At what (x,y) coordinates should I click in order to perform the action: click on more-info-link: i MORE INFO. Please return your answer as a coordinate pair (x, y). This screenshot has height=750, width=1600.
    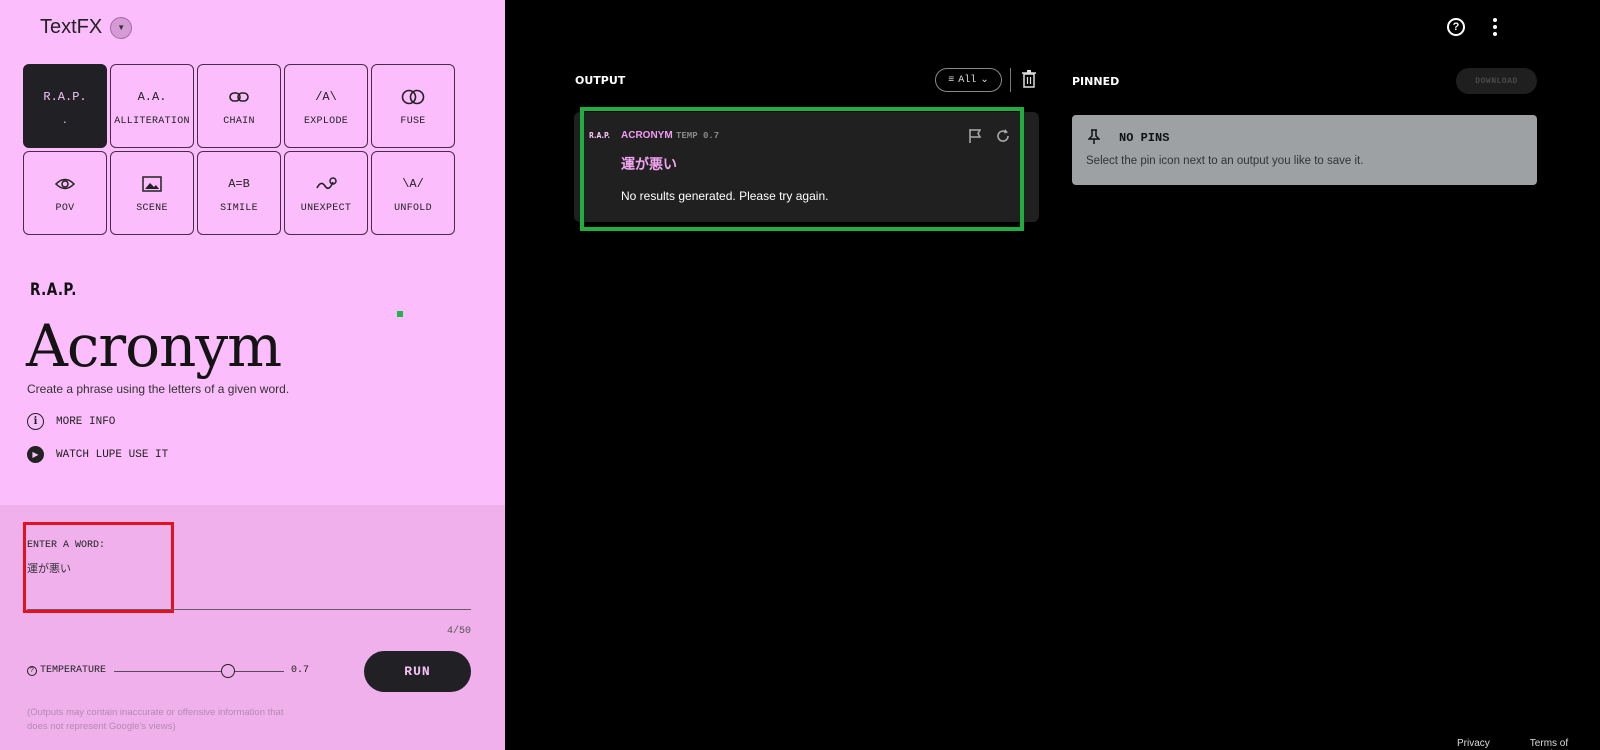
    Looking at the image, I should click on (71, 421).